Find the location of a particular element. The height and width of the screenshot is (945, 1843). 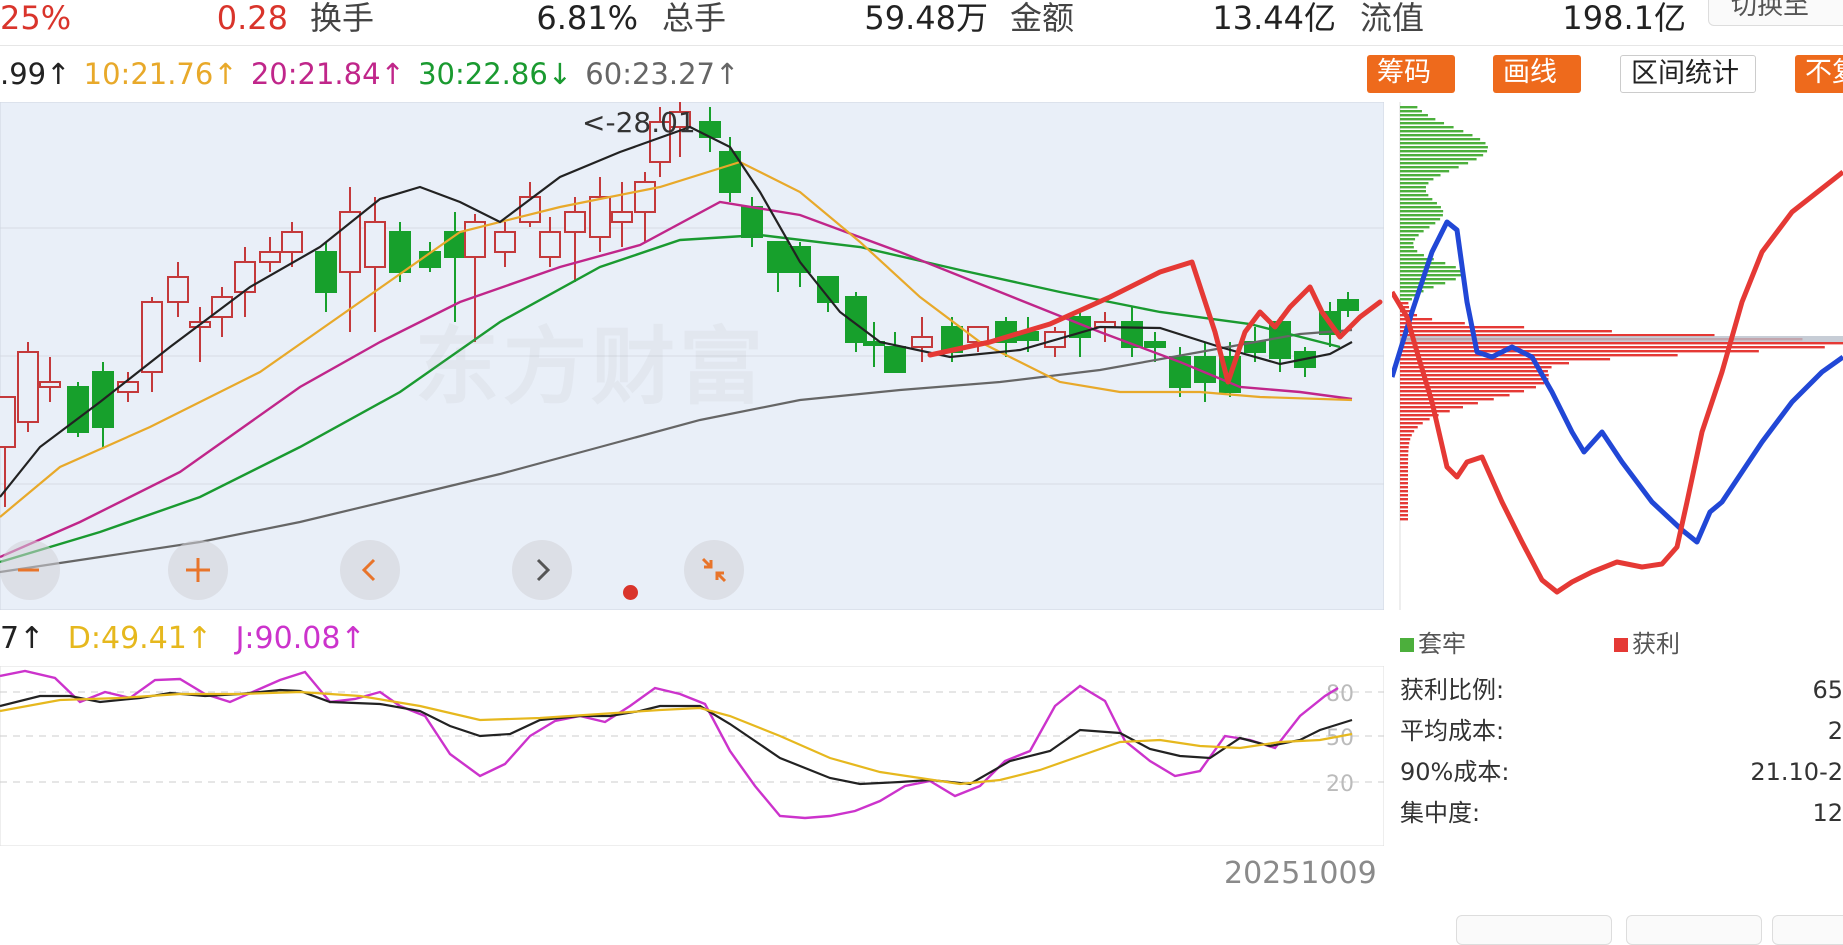

amount-label: 金额 is located at coordinates (1042, 18).